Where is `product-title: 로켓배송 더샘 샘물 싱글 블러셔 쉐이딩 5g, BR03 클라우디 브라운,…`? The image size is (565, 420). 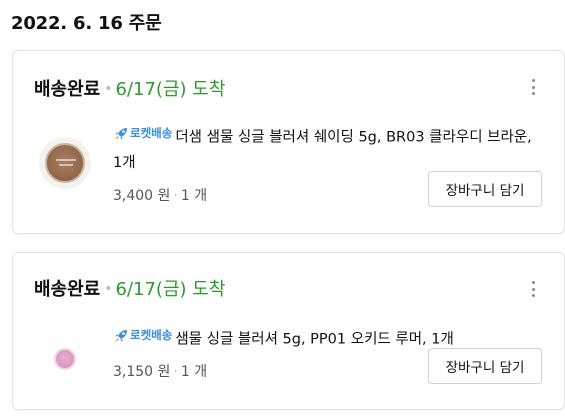
product-title: 로켓배송 더샘 샘물 싱글 블러셔 쉐이딩 5g, BR03 클라우디 브라운,… is located at coordinates (328, 148).